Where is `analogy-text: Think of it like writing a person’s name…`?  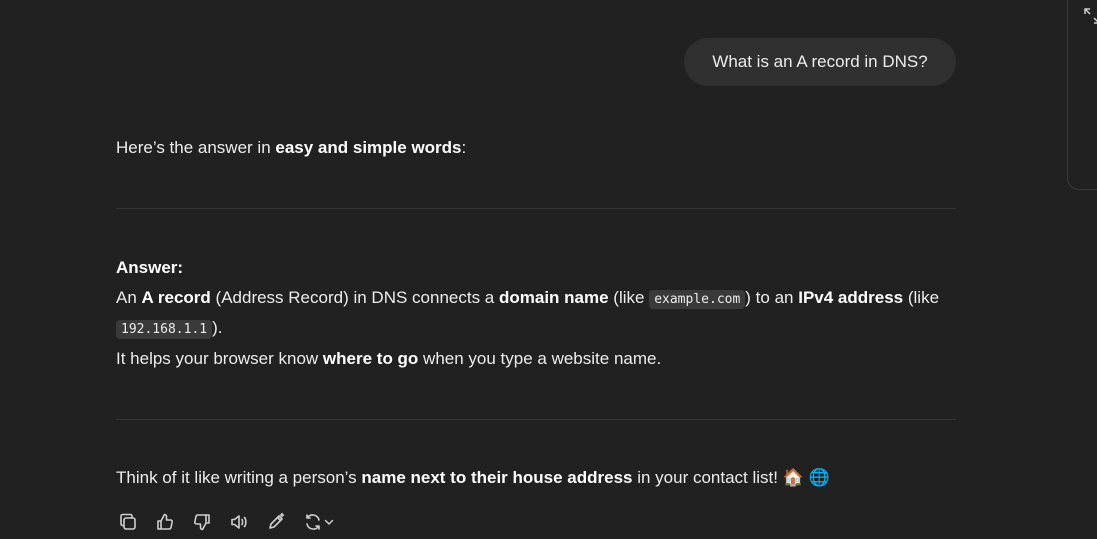 analogy-text: Think of it like writing a person’s name… is located at coordinates (473, 478).